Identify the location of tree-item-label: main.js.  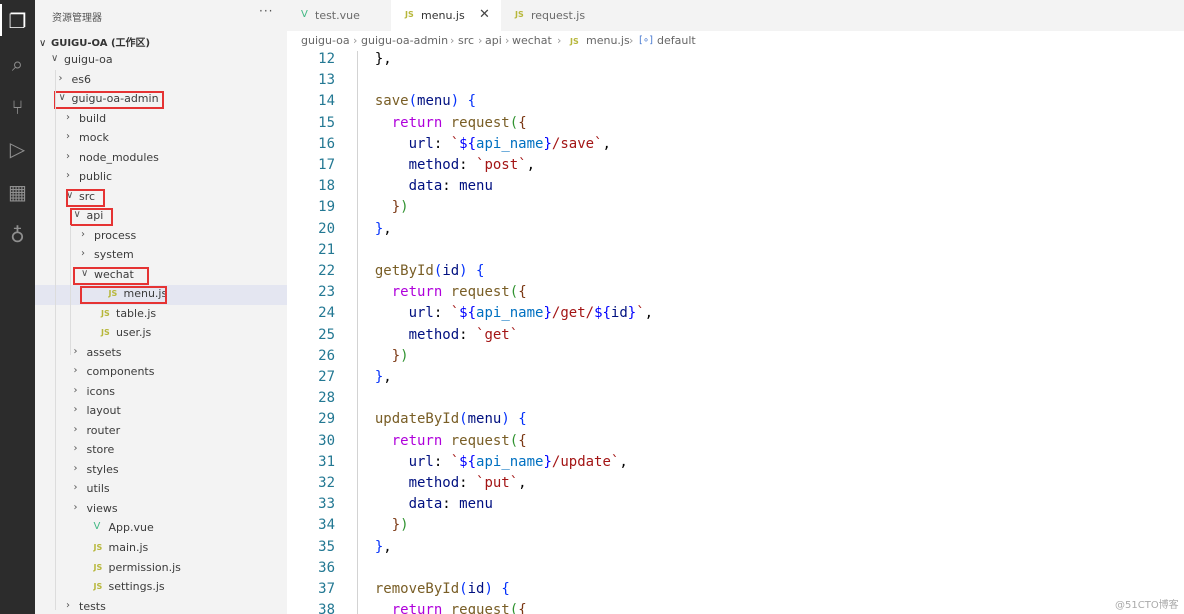
(128, 547).